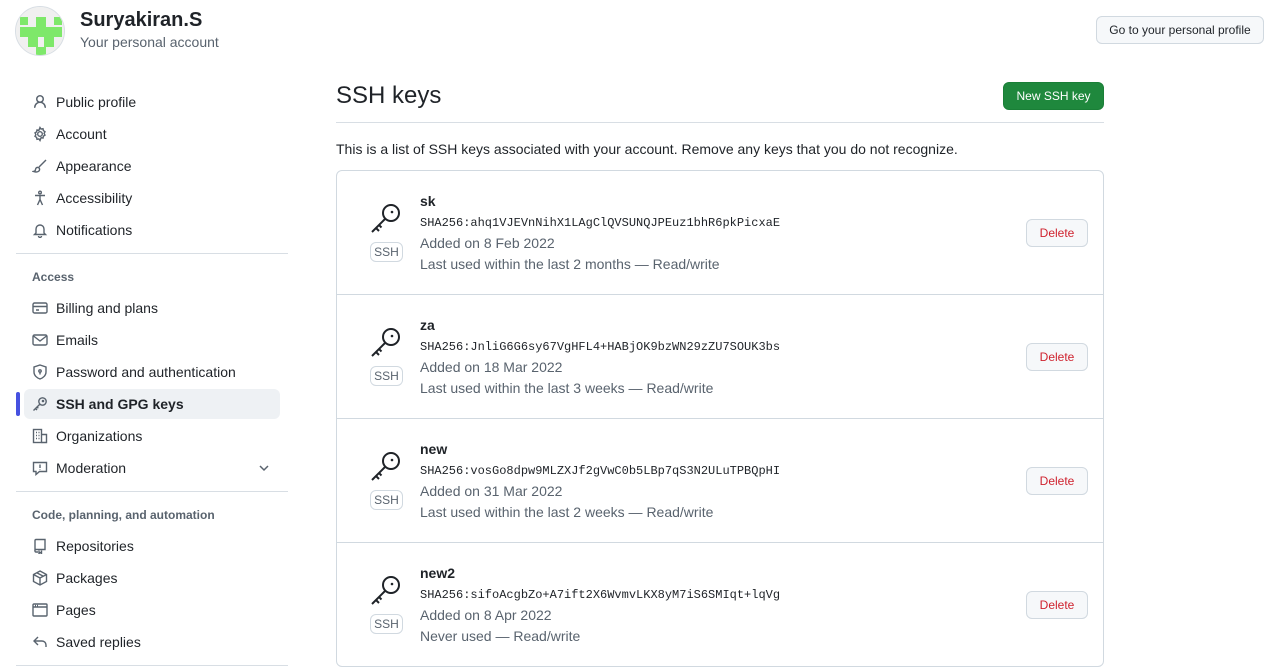 The image size is (1275, 669). What do you see at coordinates (94, 166) in the screenshot?
I see `sidebar-item-label: Appearance` at bounding box center [94, 166].